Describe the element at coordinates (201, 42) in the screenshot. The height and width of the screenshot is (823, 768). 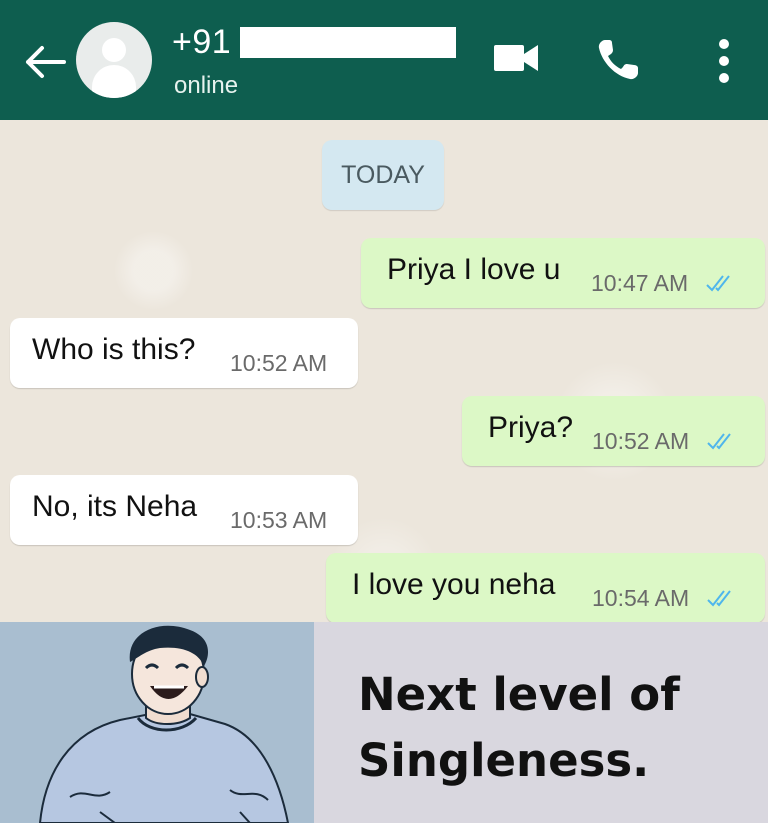
I see `contact-name: +91` at that location.